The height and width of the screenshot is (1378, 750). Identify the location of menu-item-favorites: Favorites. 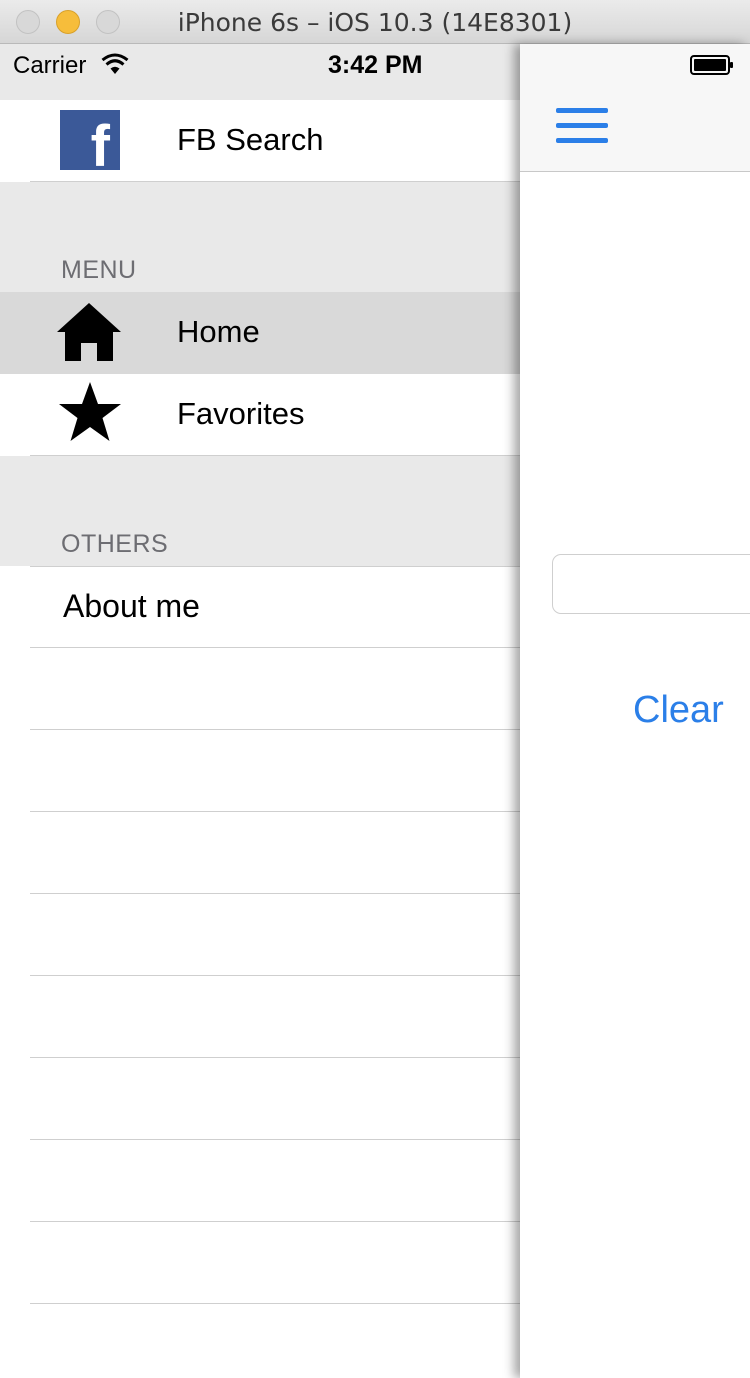
(260, 415).